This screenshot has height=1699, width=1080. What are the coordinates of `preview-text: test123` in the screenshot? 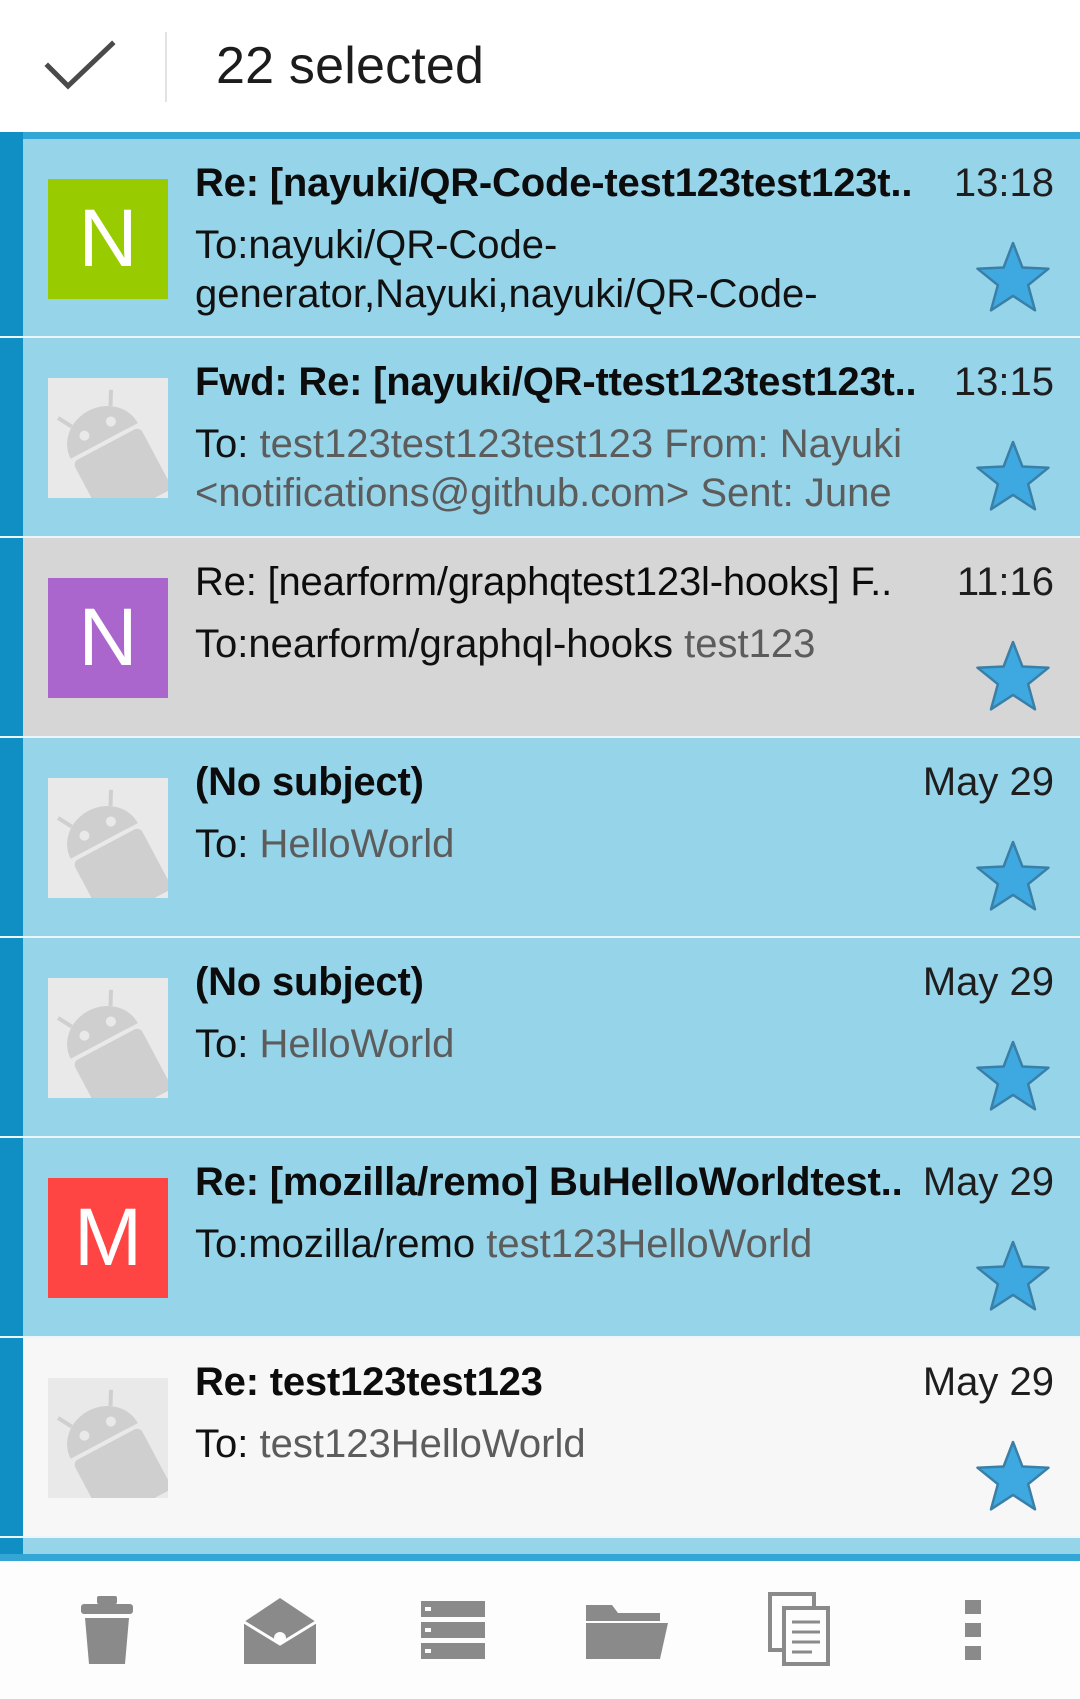 It's located at (750, 644).